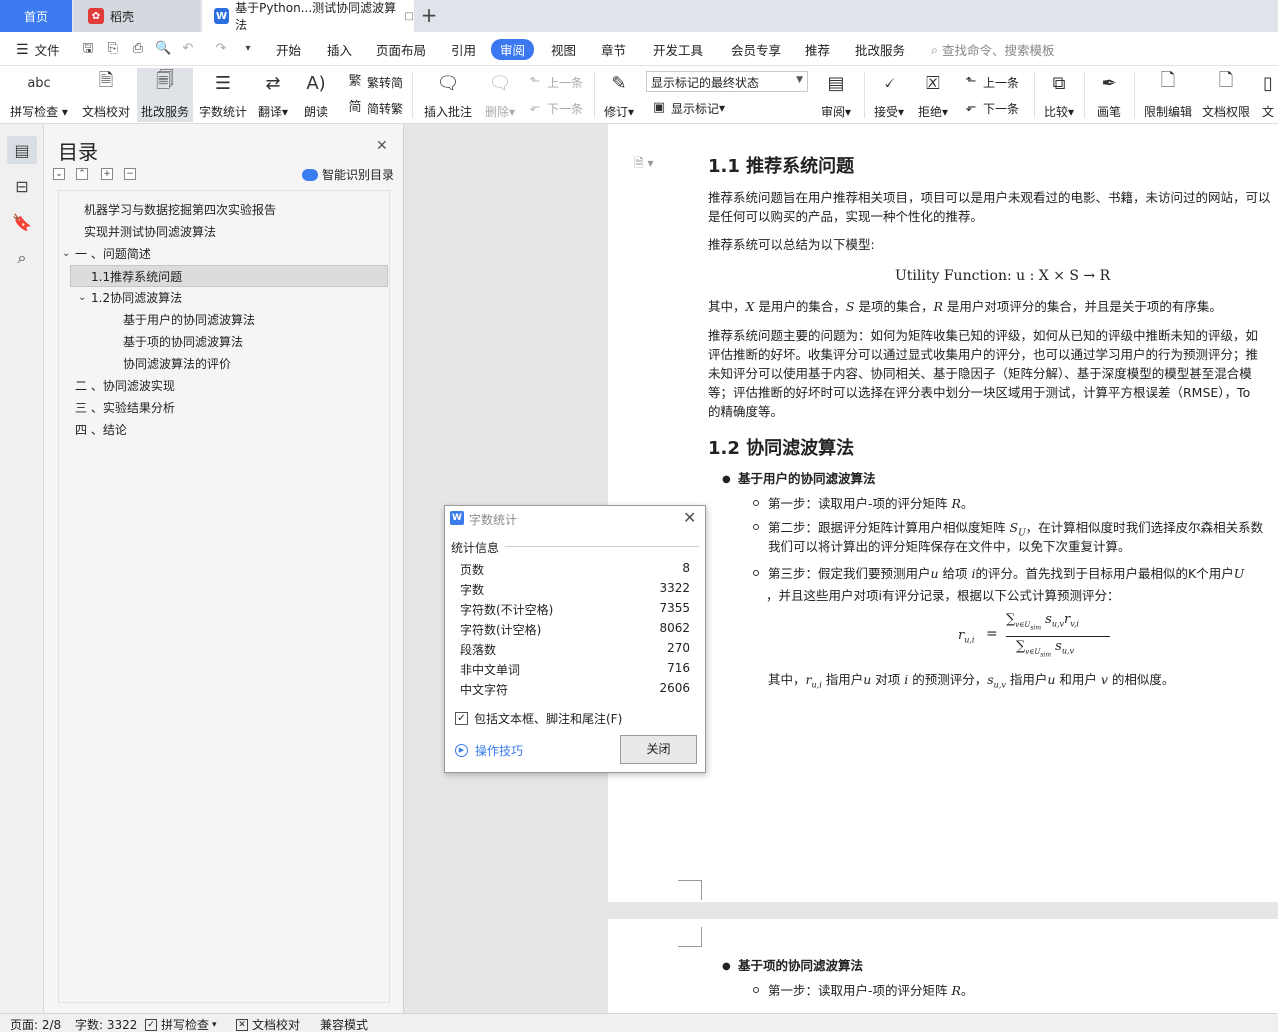  I want to click on review-pane-button: ▤ 审阅▾, so click(836, 95).